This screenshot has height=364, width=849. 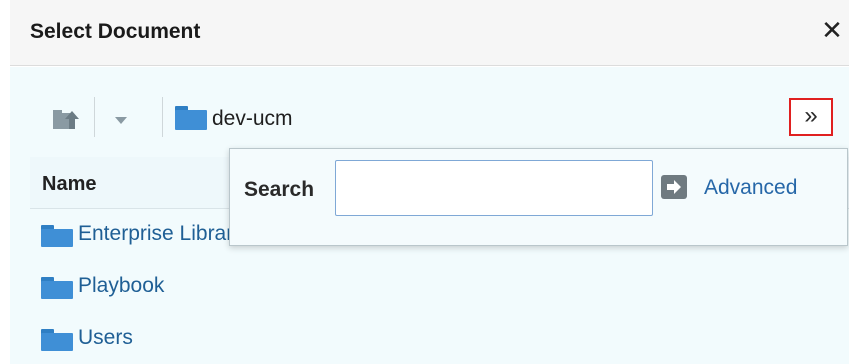 What do you see at coordinates (439, 338) in the screenshot?
I see `table-row: Users` at bounding box center [439, 338].